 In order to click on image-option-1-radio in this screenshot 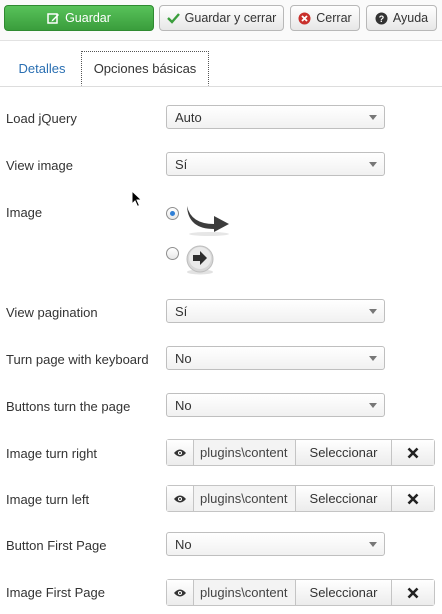, I will do `click(172, 213)`.